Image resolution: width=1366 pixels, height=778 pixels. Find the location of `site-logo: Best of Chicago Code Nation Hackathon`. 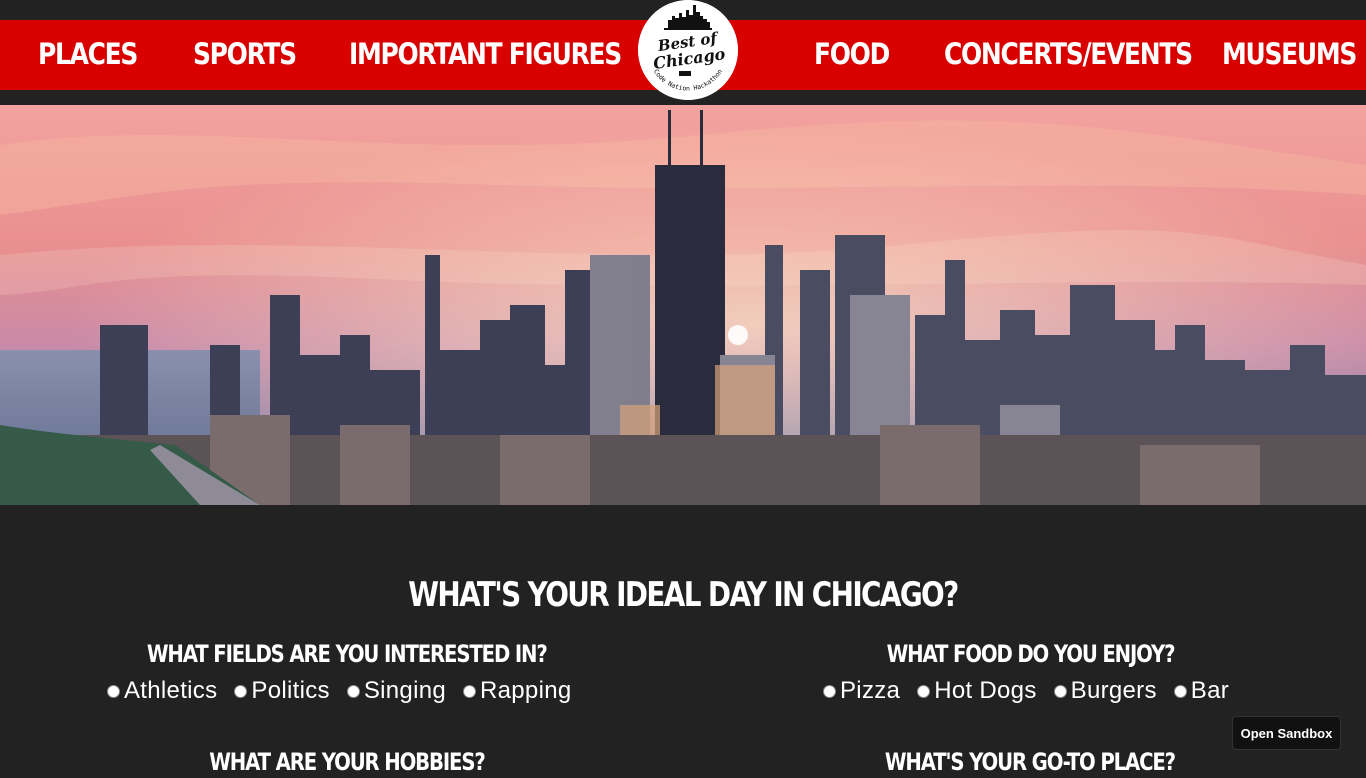

site-logo: Best of Chicago Code Nation Hackathon is located at coordinates (688, 50).